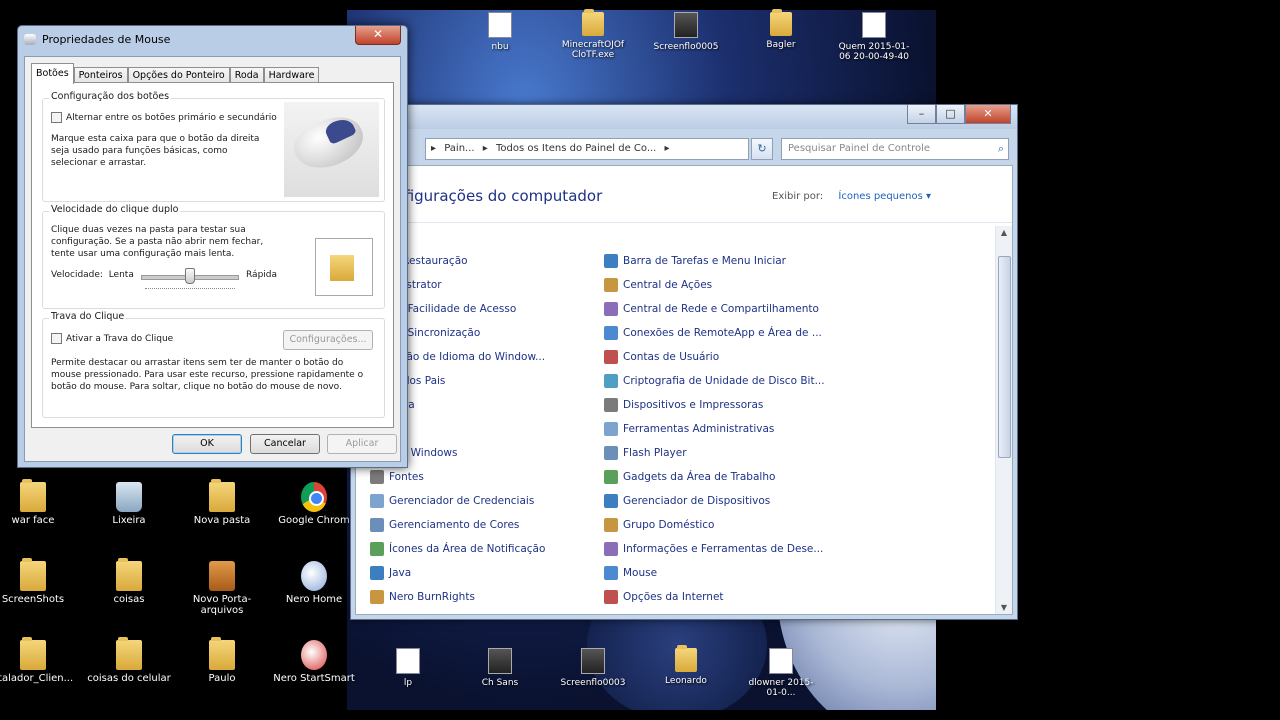 The height and width of the screenshot is (720, 1280). Describe the element at coordinates (314, 504) in the screenshot. I see `desktop-icon: Google Chrom` at that location.